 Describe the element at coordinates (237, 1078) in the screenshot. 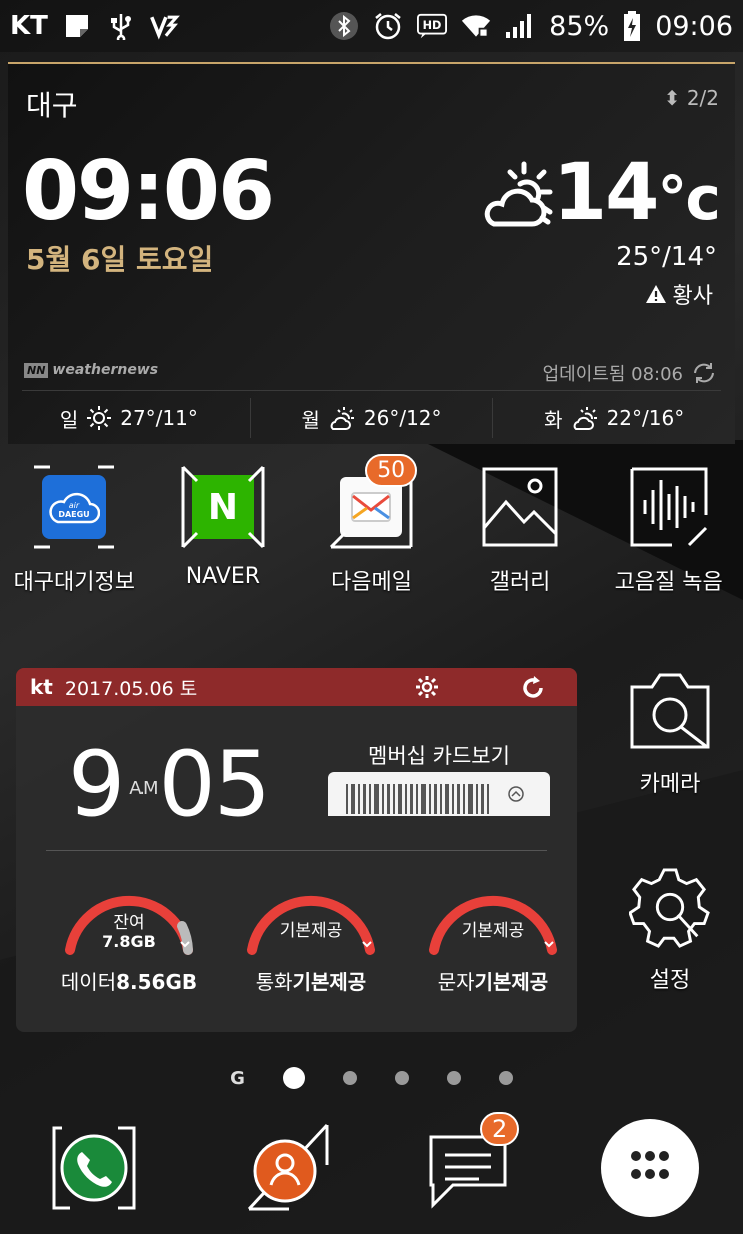

I see `google-page-label: G` at that location.